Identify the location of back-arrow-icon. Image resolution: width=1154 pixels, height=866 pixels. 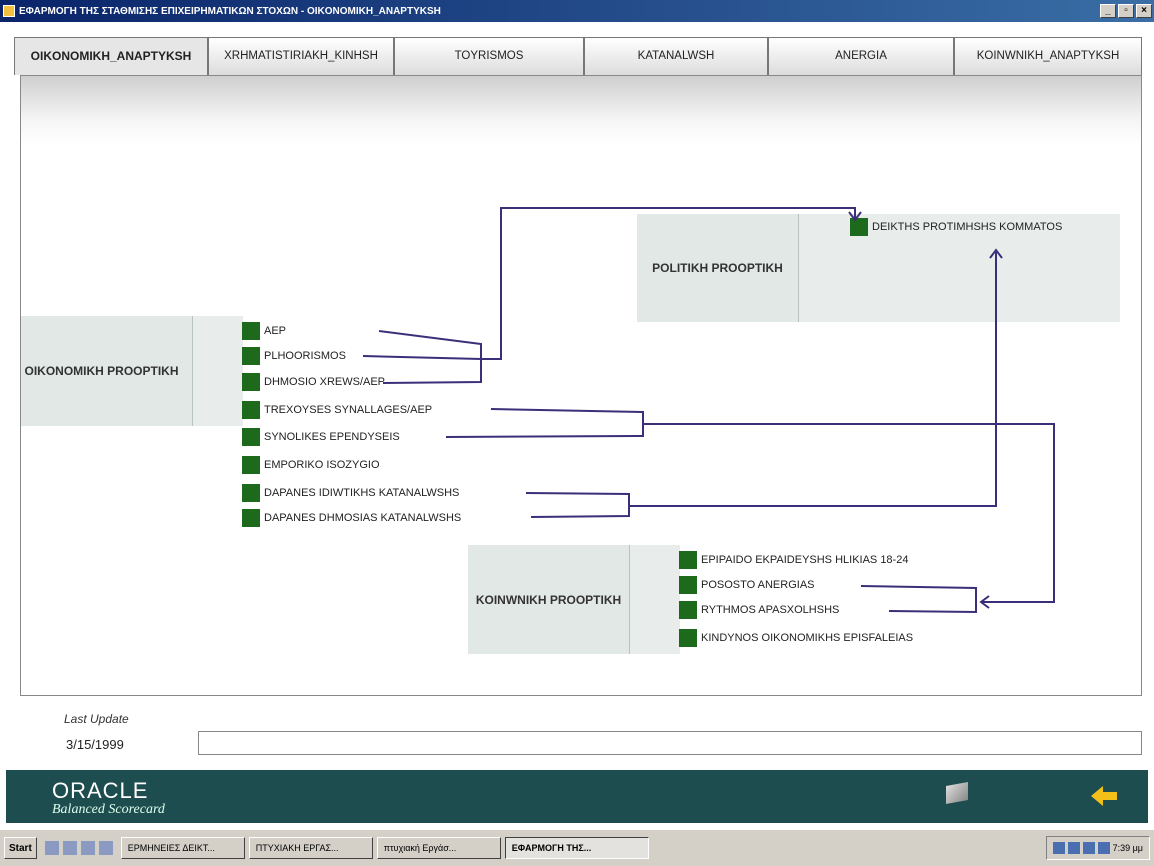
(1104, 796).